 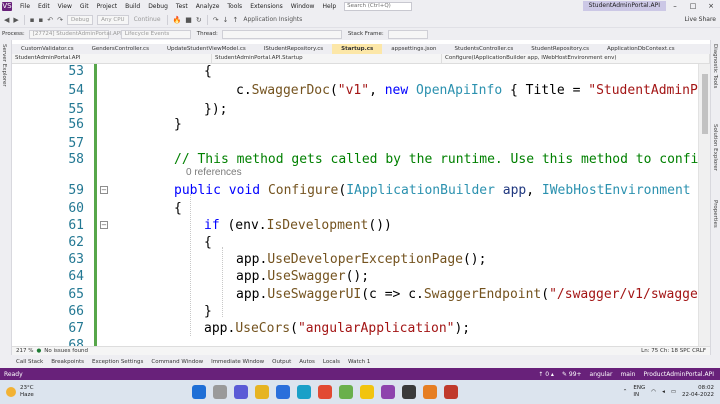 What do you see at coordinates (663, 392) in the screenshot?
I see `volume-icon: ◂` at bounding box center [663, 392].